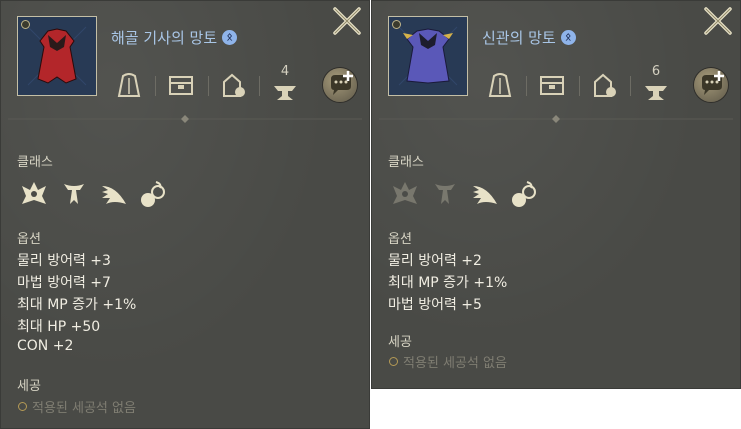 This screenshot has height=429, width=741. What do you see at coordinates (59, 327) in the screenshot?
I see `option-line: 최대 HP +50` at bounding box center [59, 327].